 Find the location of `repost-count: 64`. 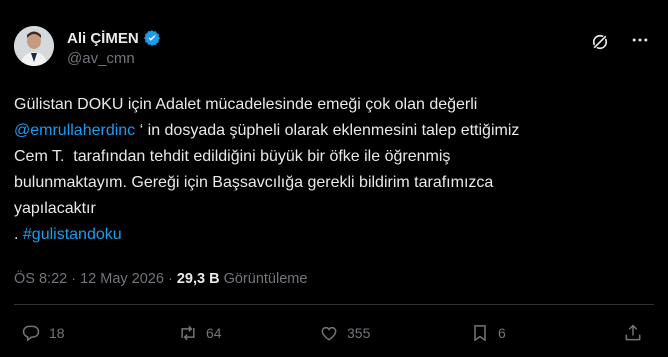

repost-count: 64 is located at coordinates (214, 333).